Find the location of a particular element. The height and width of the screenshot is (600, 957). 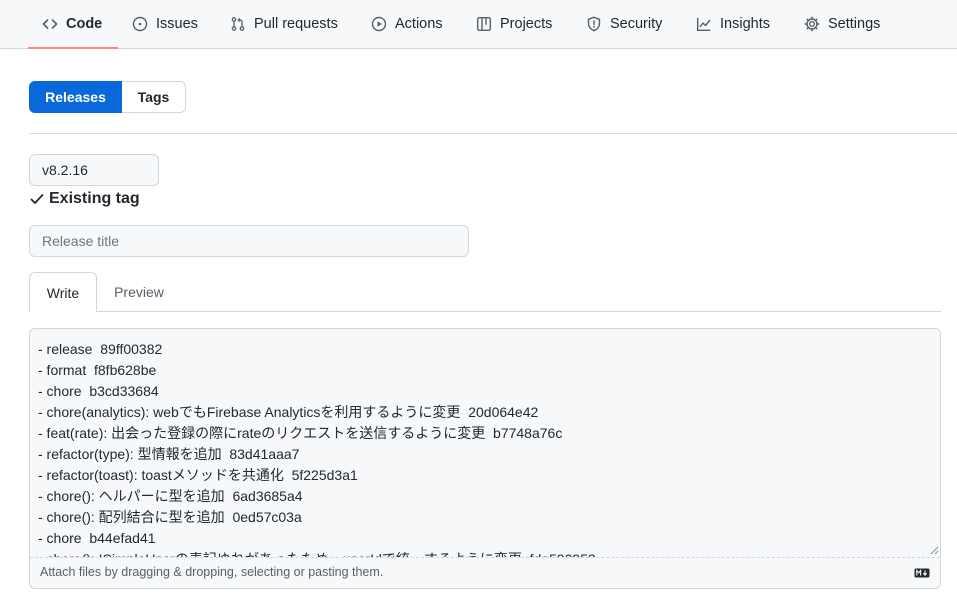

tab-security: Security is located at coordinates (624, 24).